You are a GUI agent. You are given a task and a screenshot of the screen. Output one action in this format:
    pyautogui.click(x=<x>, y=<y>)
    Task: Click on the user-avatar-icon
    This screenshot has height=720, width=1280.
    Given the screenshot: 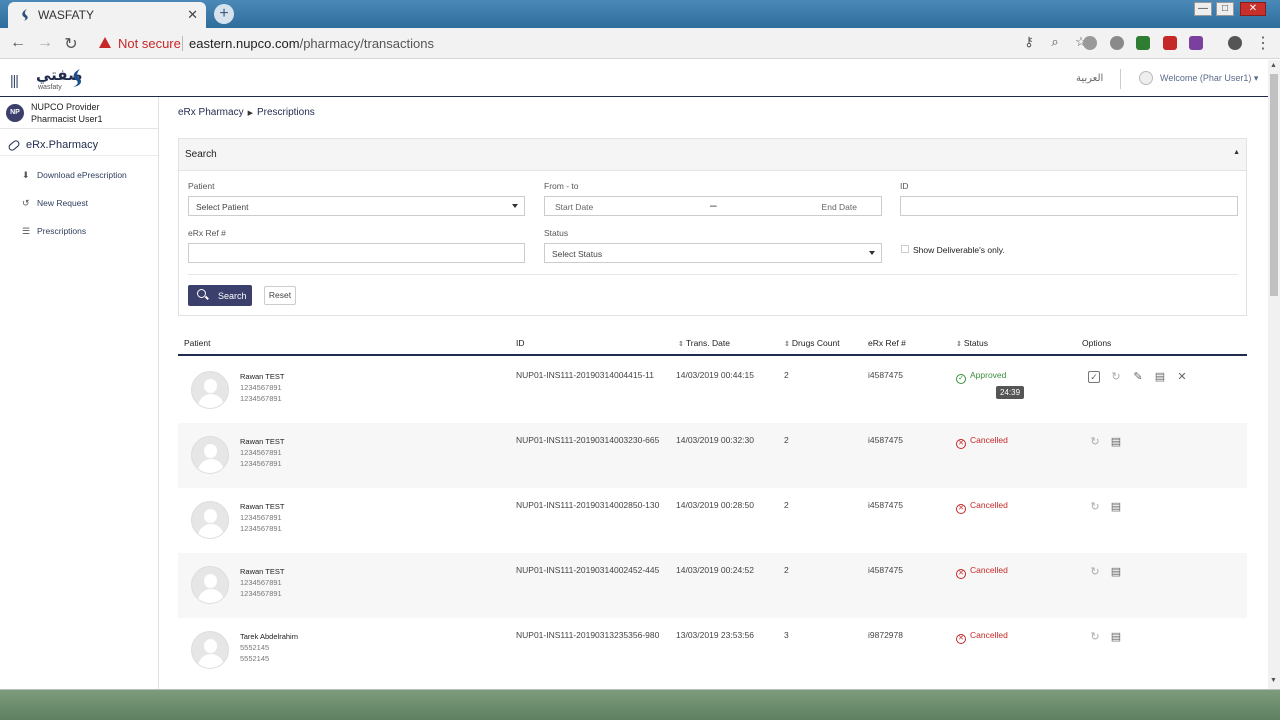 What is the action you would take?
    pyautogui.click(x=1146, y=78)
    